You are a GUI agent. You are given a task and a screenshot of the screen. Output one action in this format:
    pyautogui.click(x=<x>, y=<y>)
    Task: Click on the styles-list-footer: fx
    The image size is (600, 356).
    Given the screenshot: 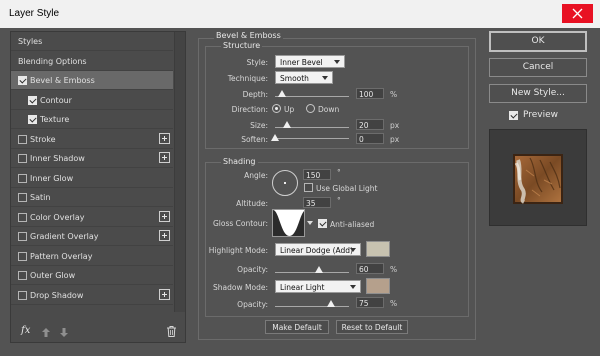 What is the action you would take?
    pyautogui.click(x=98, y=332)
    